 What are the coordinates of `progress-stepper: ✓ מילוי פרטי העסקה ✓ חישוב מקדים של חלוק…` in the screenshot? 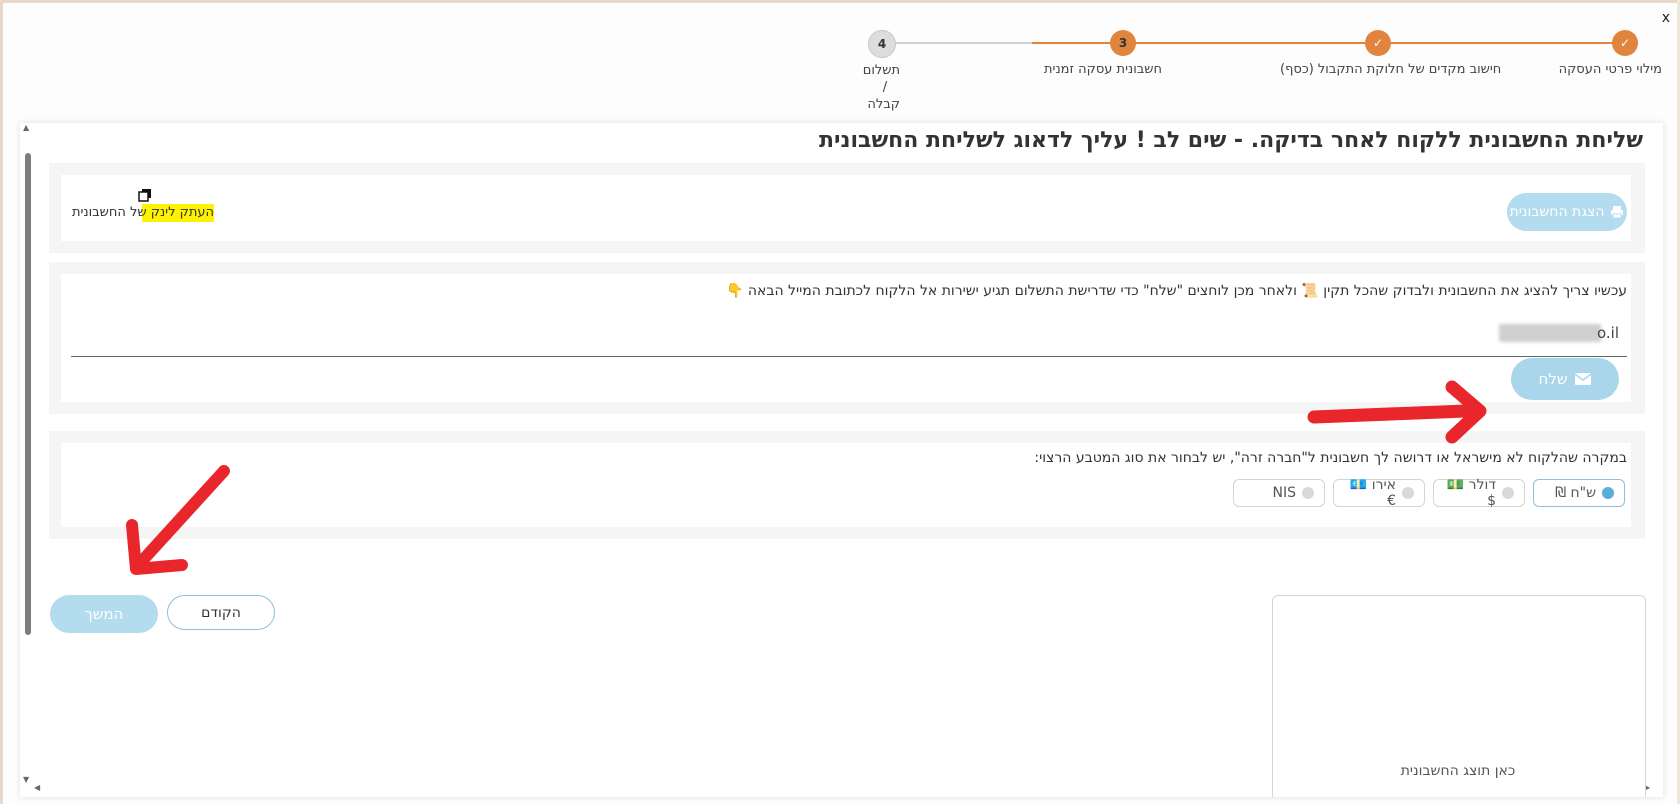 It's located at (1261, 69).